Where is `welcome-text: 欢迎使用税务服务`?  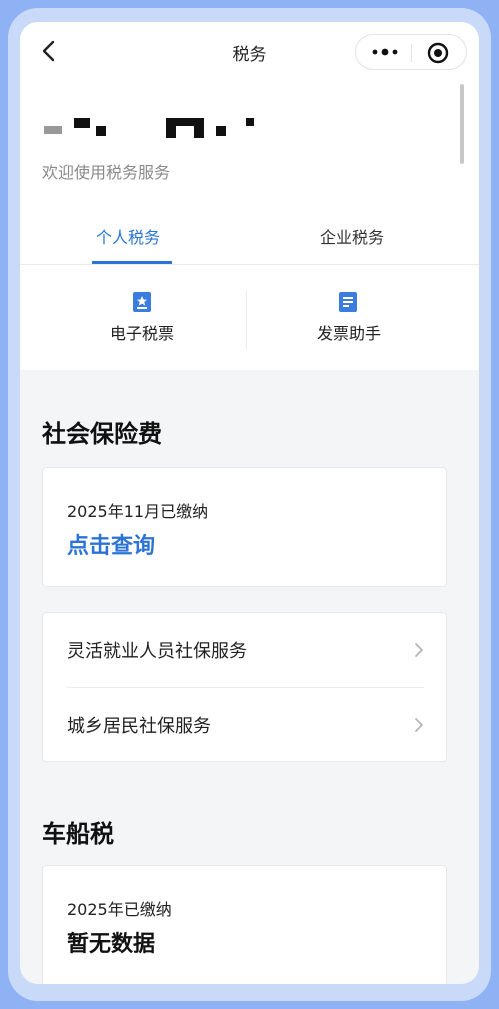 welcome-text: 欢迎使用税务服务 is located at coordinates (106, 172).